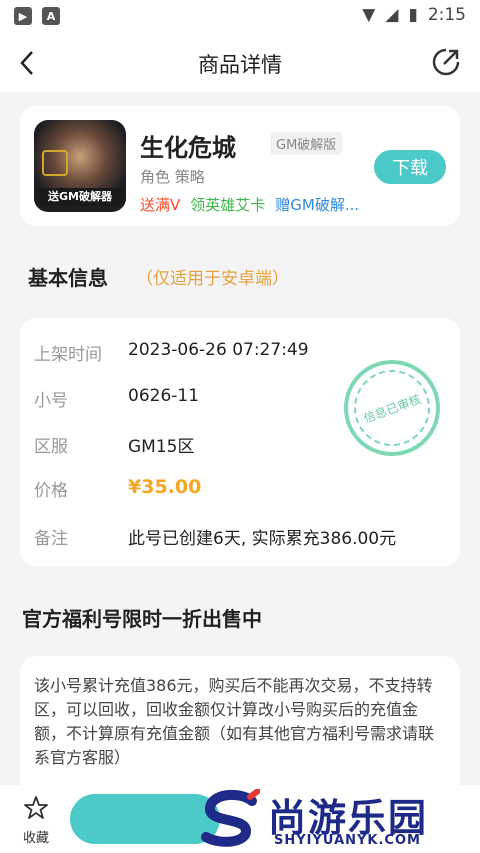 The height and width of the screenshot is (853, 480). I want to click on bottom-bar: 收藏 尚游乐园 SHYIYUANYK.COM, so click(240, 819).